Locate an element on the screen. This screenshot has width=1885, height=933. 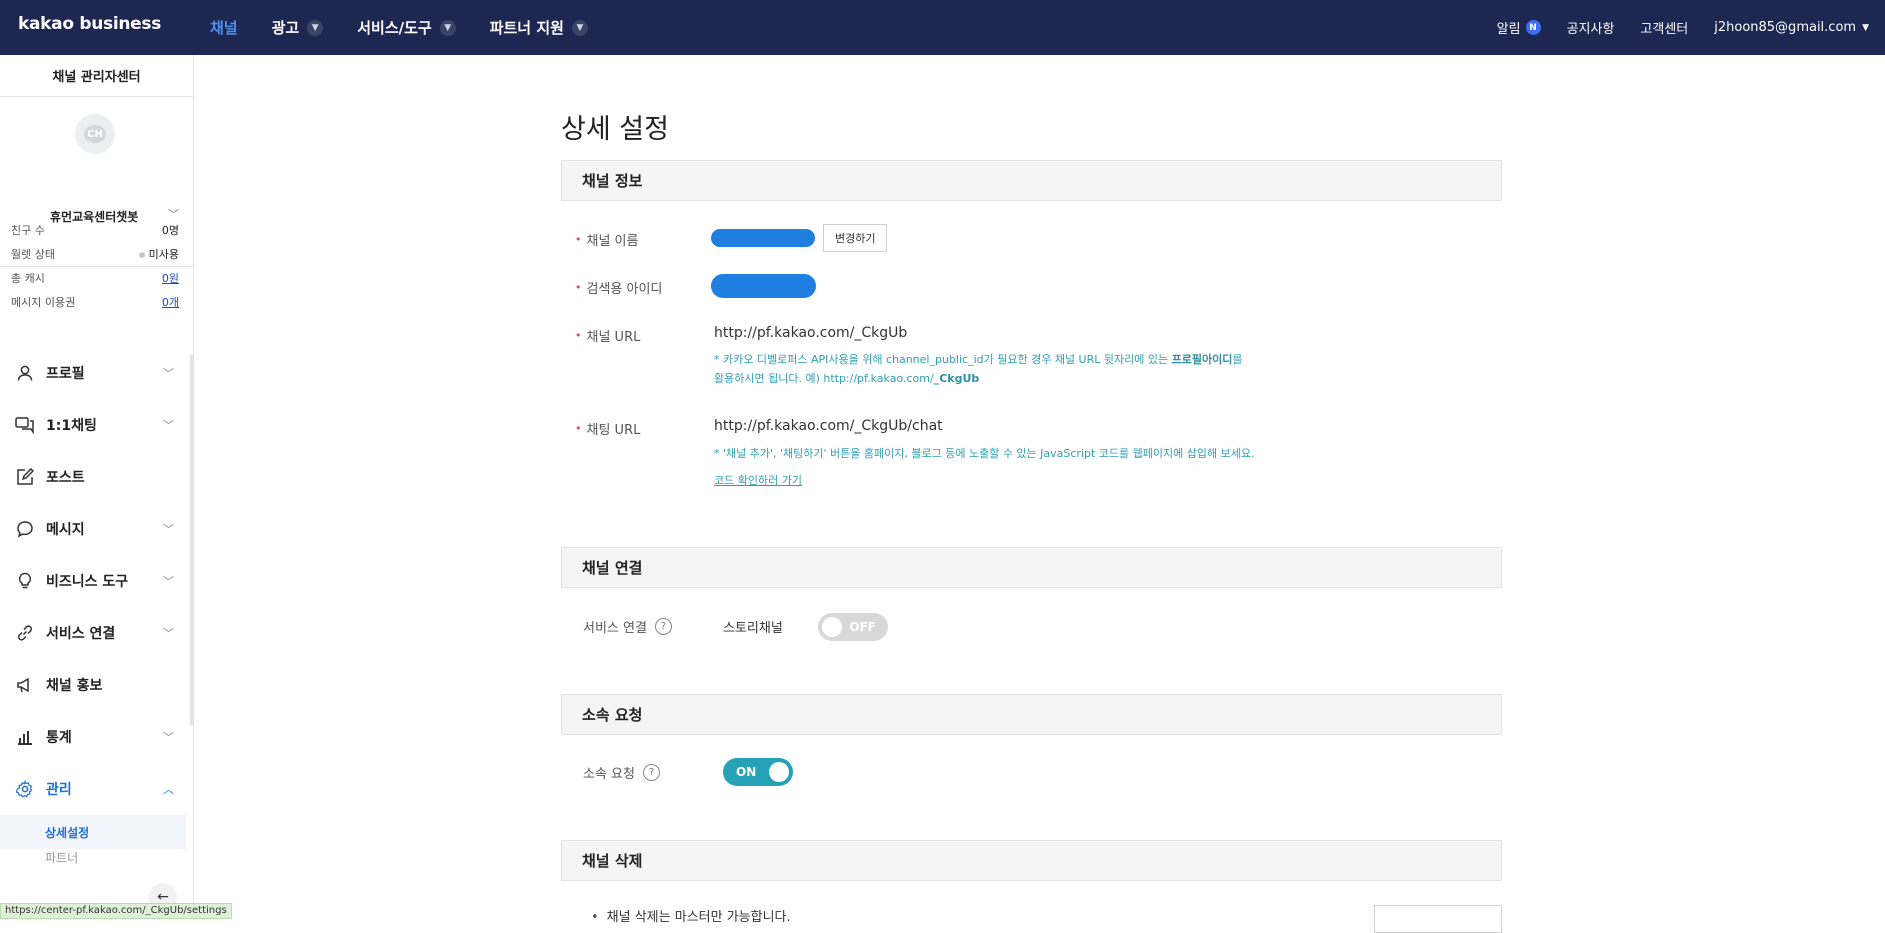
story-channel-toggle: OFF is located at coordinates (853, 627).